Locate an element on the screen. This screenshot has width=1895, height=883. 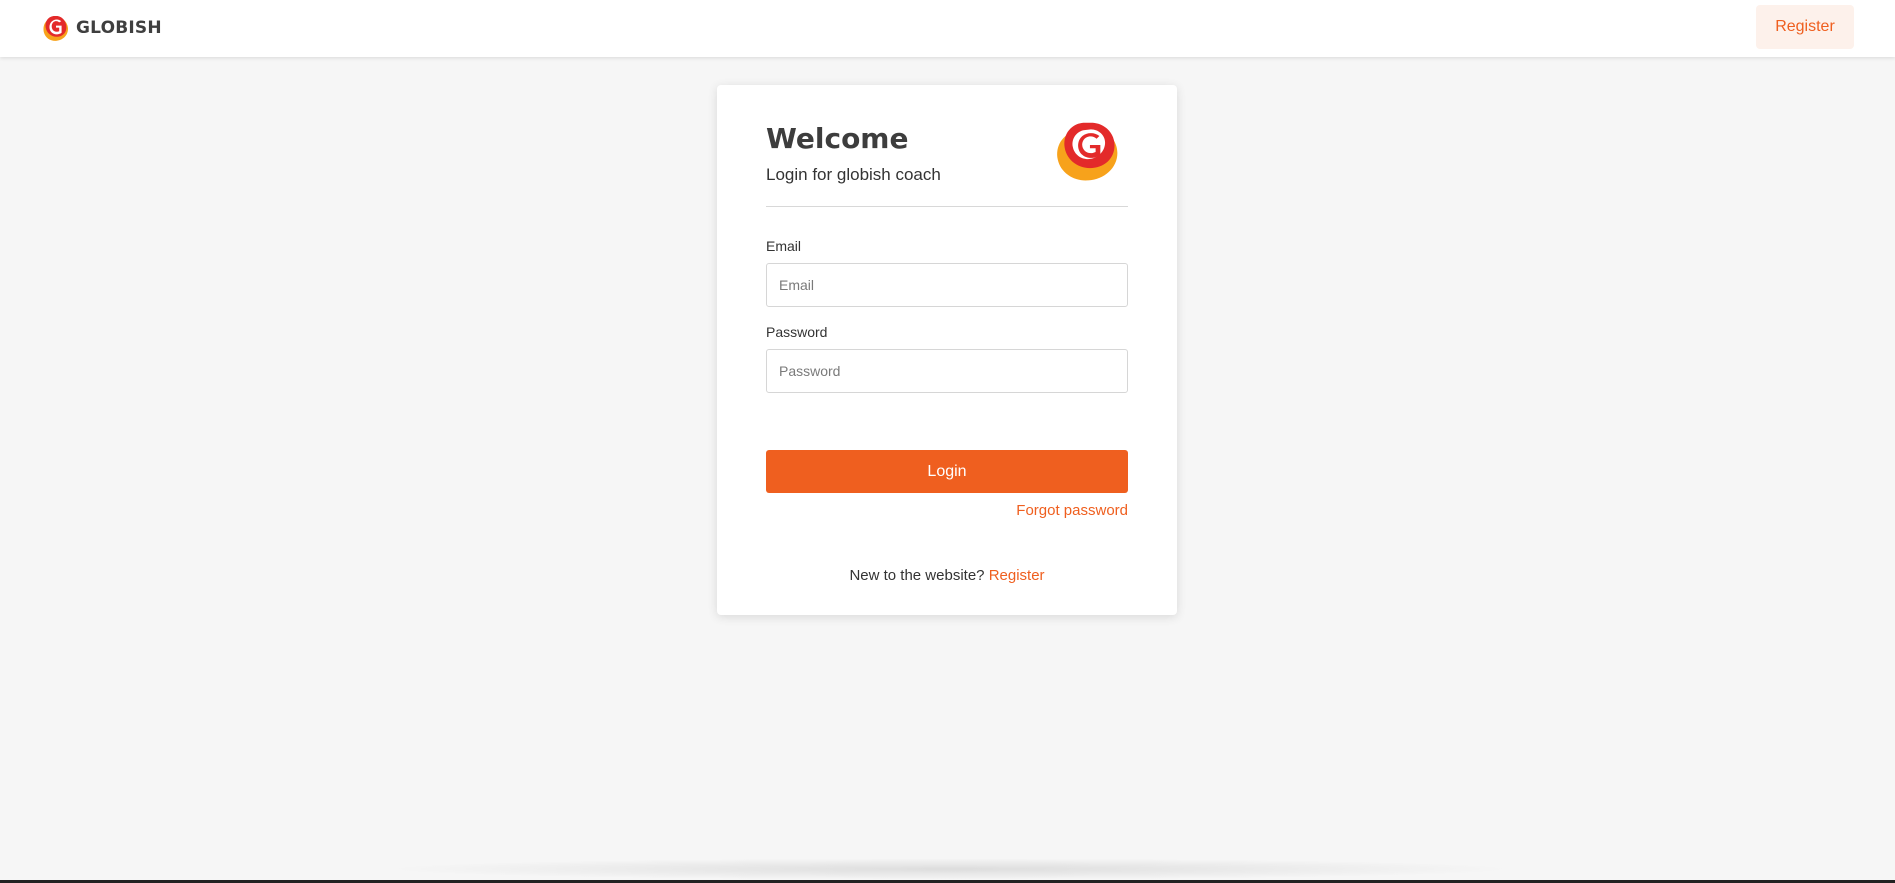
password-label: Password is located at coordinates (797, 332).